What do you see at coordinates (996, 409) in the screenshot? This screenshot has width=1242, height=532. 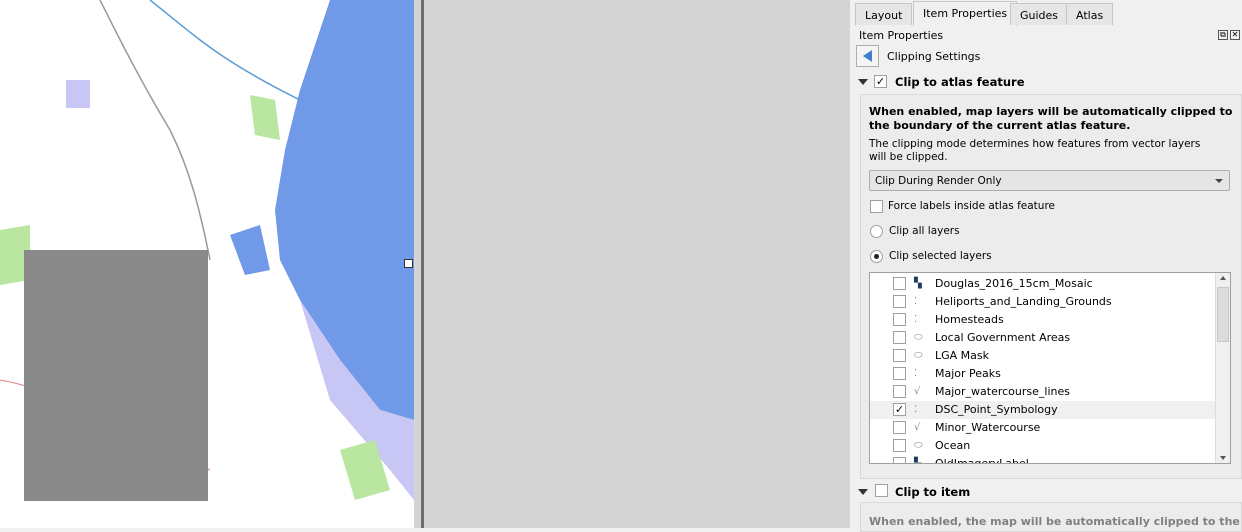 I see `layer-name: DSC_Point_Symbology` at bounding box center [996, 409].